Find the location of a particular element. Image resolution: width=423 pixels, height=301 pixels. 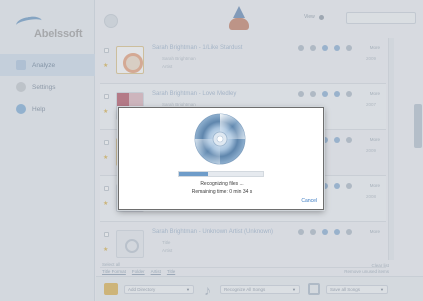

progress-bar is located at coordinates (221, 174).